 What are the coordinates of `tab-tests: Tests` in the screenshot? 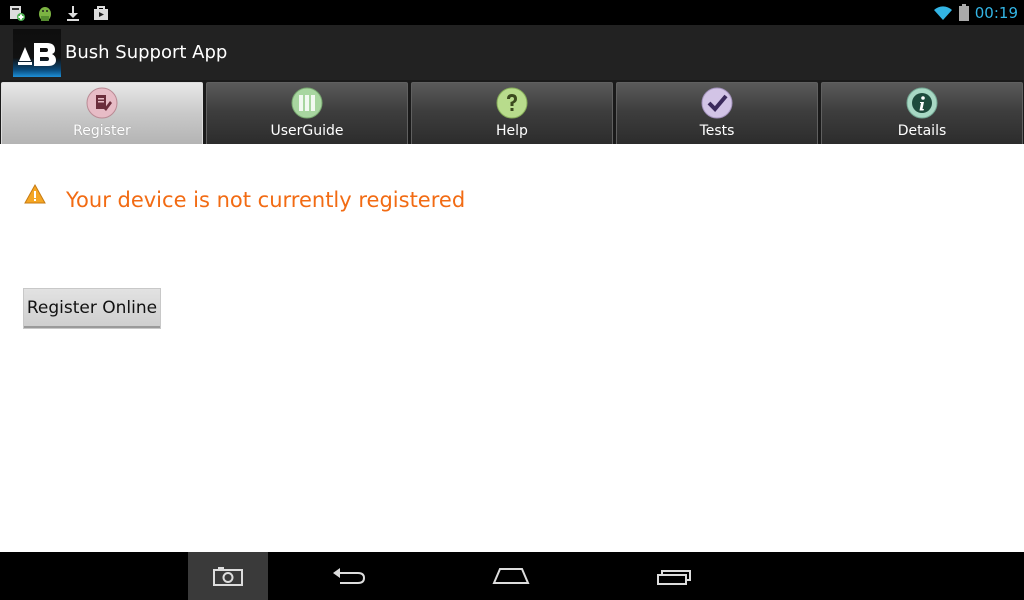 It's located at (717, 113).